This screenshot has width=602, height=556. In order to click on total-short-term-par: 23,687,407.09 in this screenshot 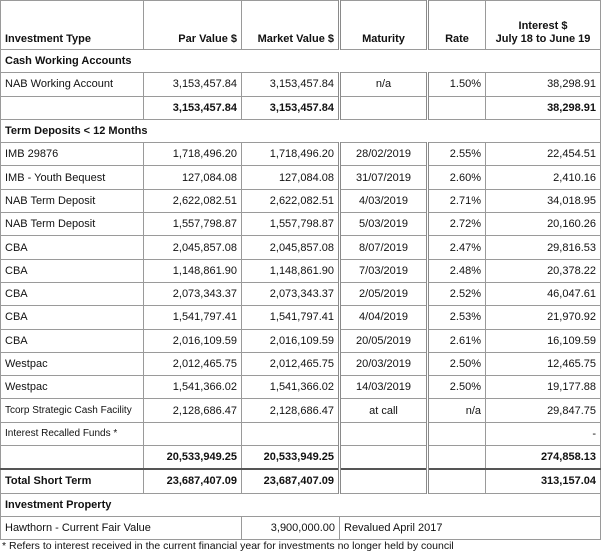, I will do `click(192, 481)`.